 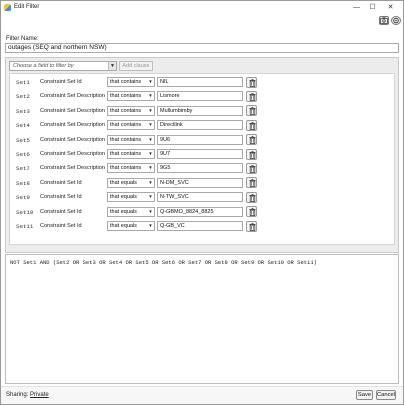 What do you see at coordinates (27, 395) in the screenshot?
I see `sharing: Sharing: Private` at bounding box center [27, 395].